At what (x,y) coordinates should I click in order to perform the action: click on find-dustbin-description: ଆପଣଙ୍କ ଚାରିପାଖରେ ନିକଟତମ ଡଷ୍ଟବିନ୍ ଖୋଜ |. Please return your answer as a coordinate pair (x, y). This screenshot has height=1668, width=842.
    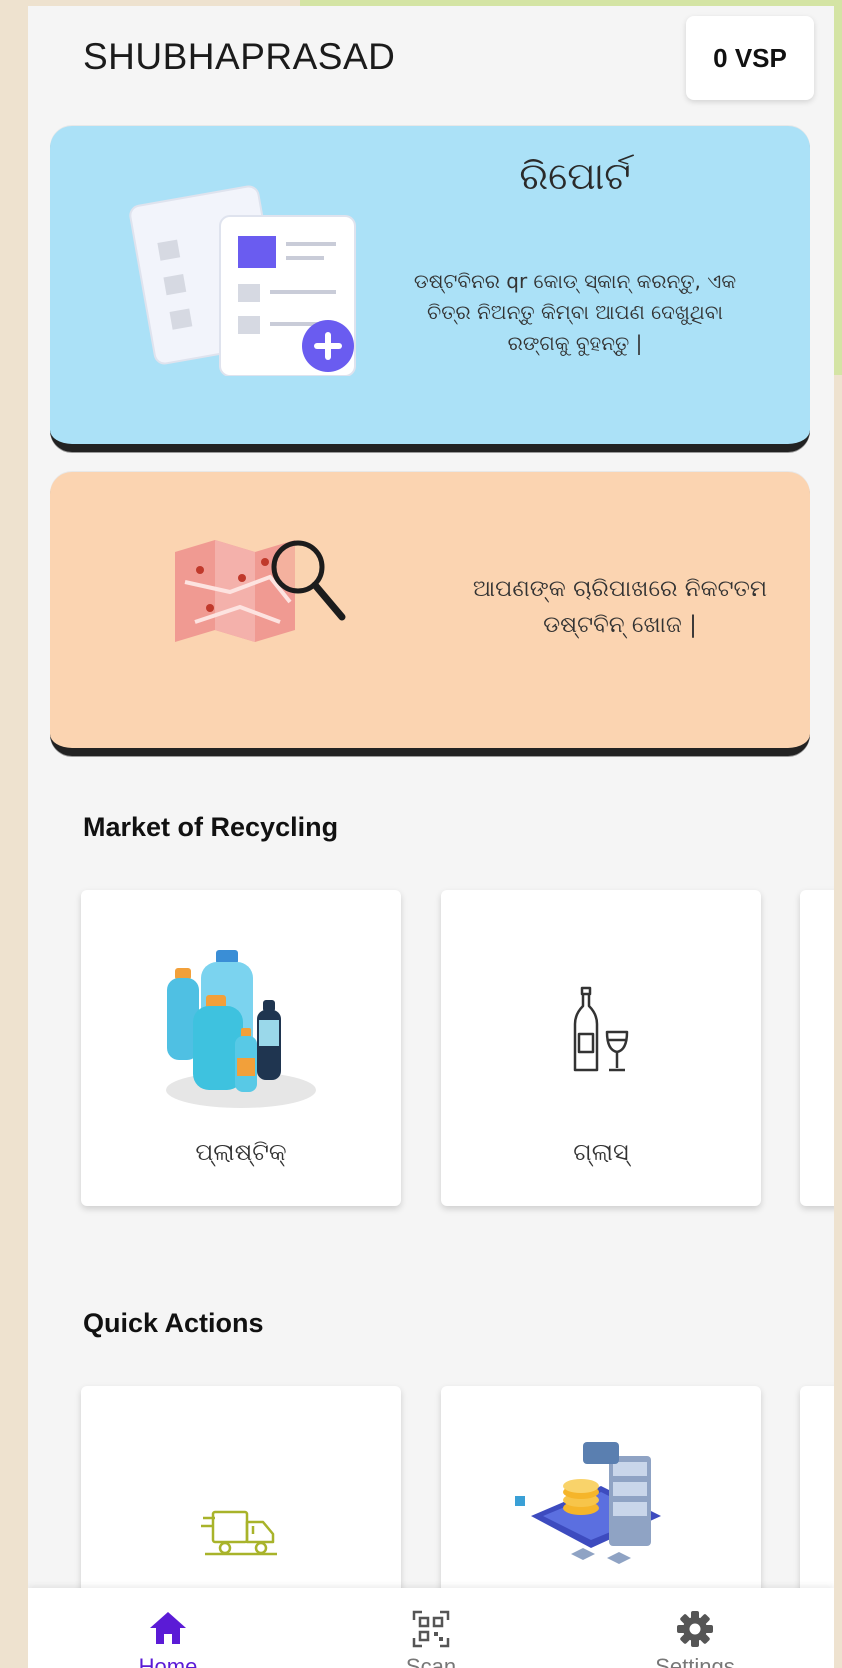
    Looking at the image, I should click on (620, 607).